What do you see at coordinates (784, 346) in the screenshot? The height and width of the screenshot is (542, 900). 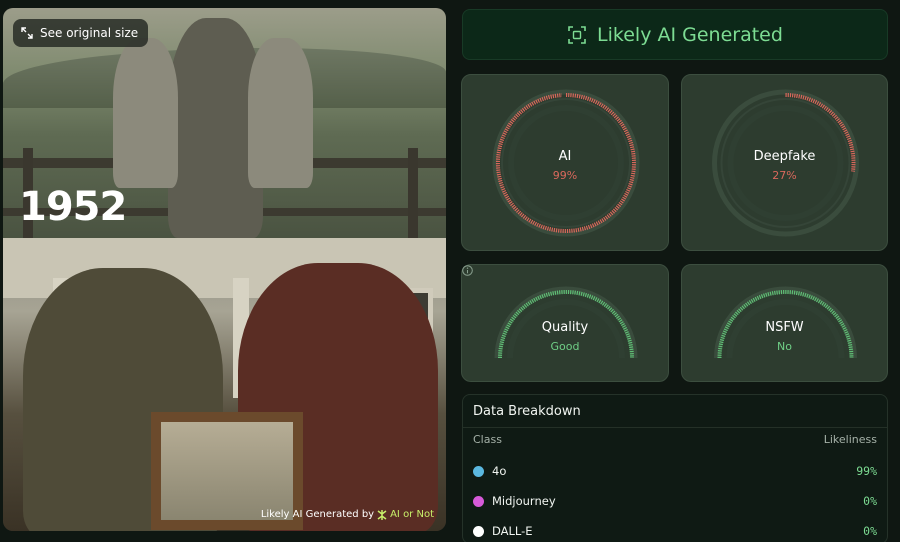 I see `nsfw-gauge-value: No` at bounding box center [784, 346].